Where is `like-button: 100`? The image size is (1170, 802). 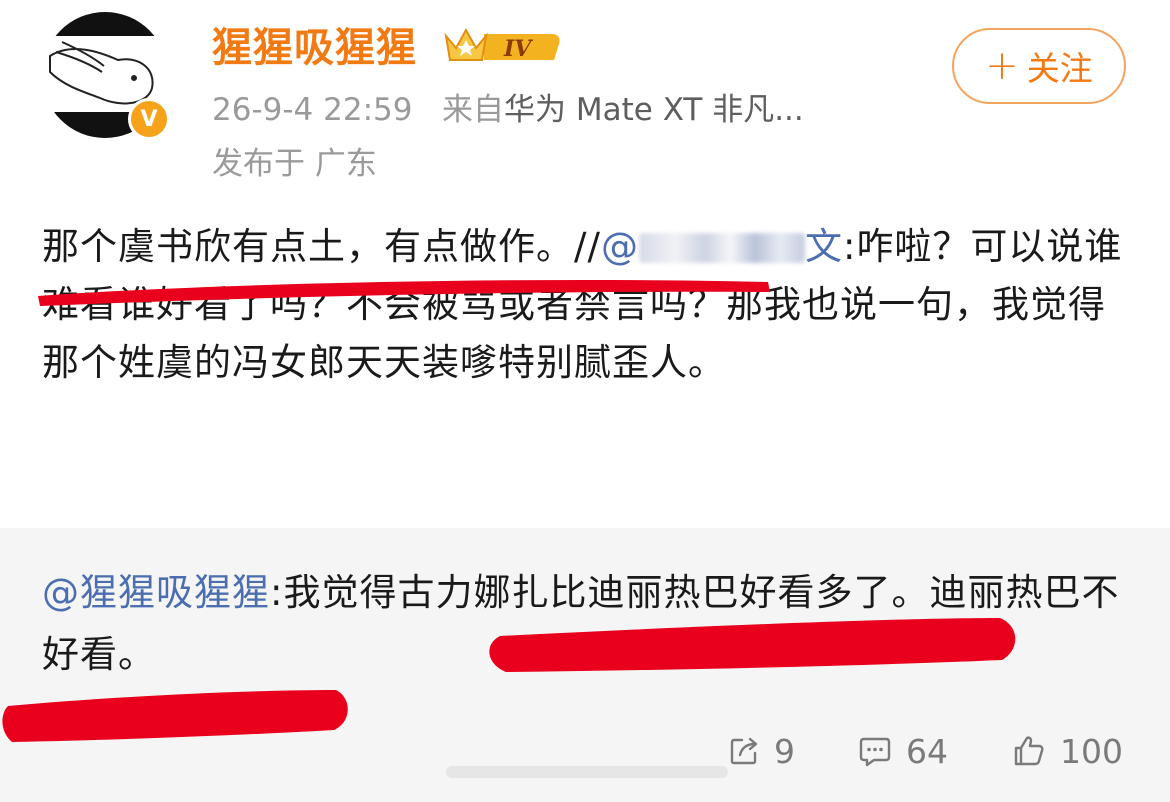
like-button: 100 is located at coordinates (1067, 751).